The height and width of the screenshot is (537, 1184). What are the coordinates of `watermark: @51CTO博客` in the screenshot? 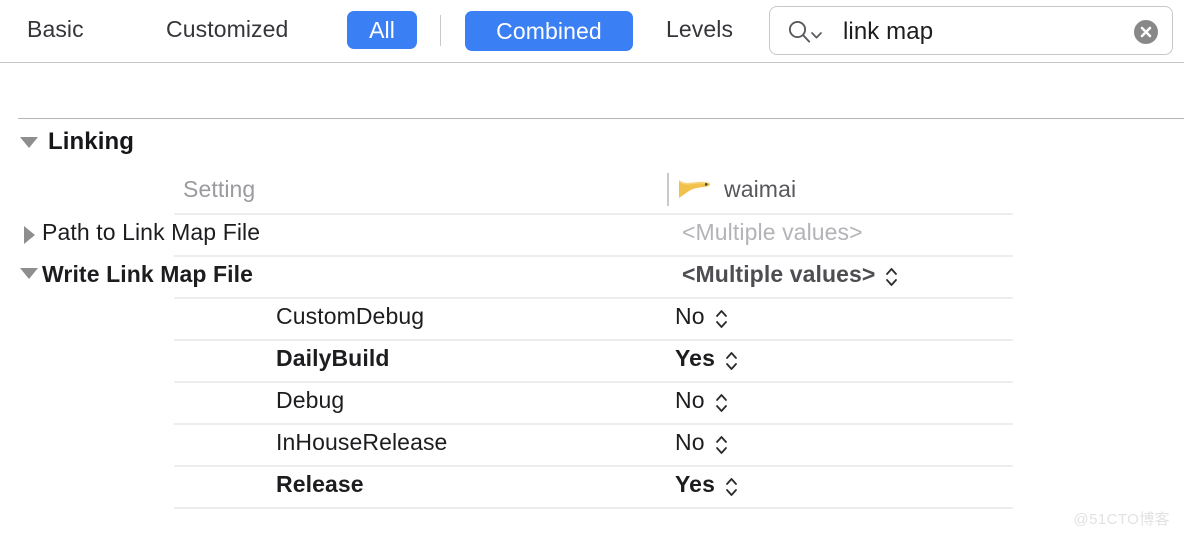 It's located at (1121, 519).